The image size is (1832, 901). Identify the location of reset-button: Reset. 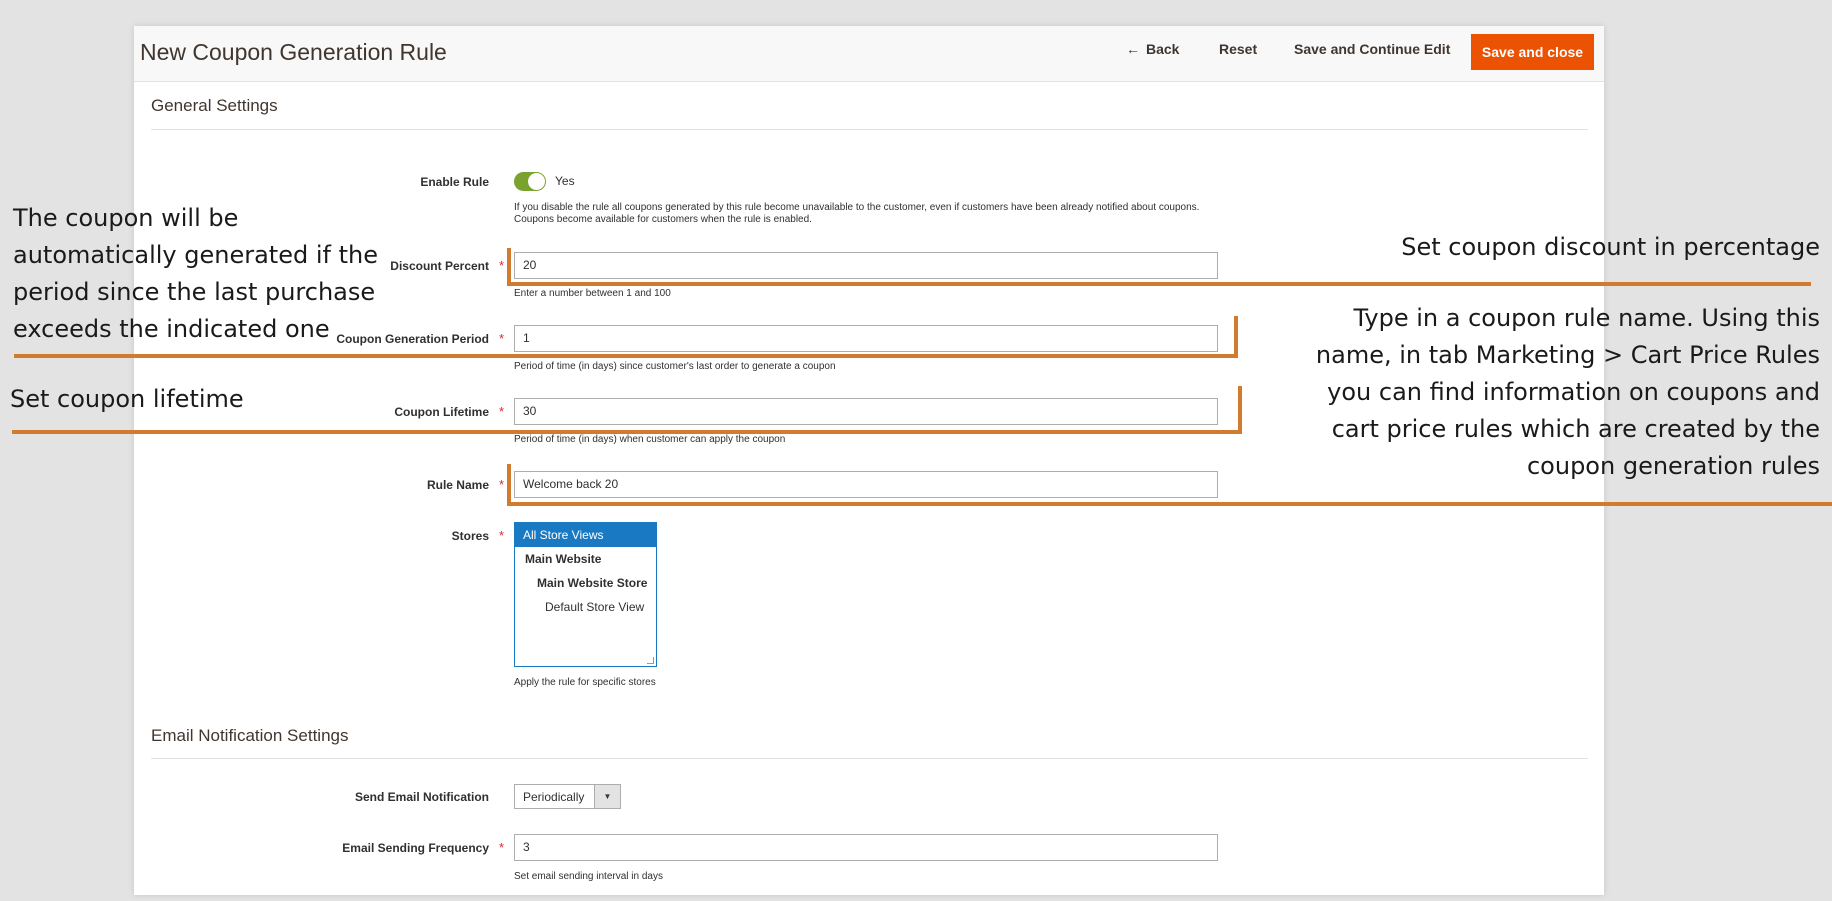
(1238, 49).